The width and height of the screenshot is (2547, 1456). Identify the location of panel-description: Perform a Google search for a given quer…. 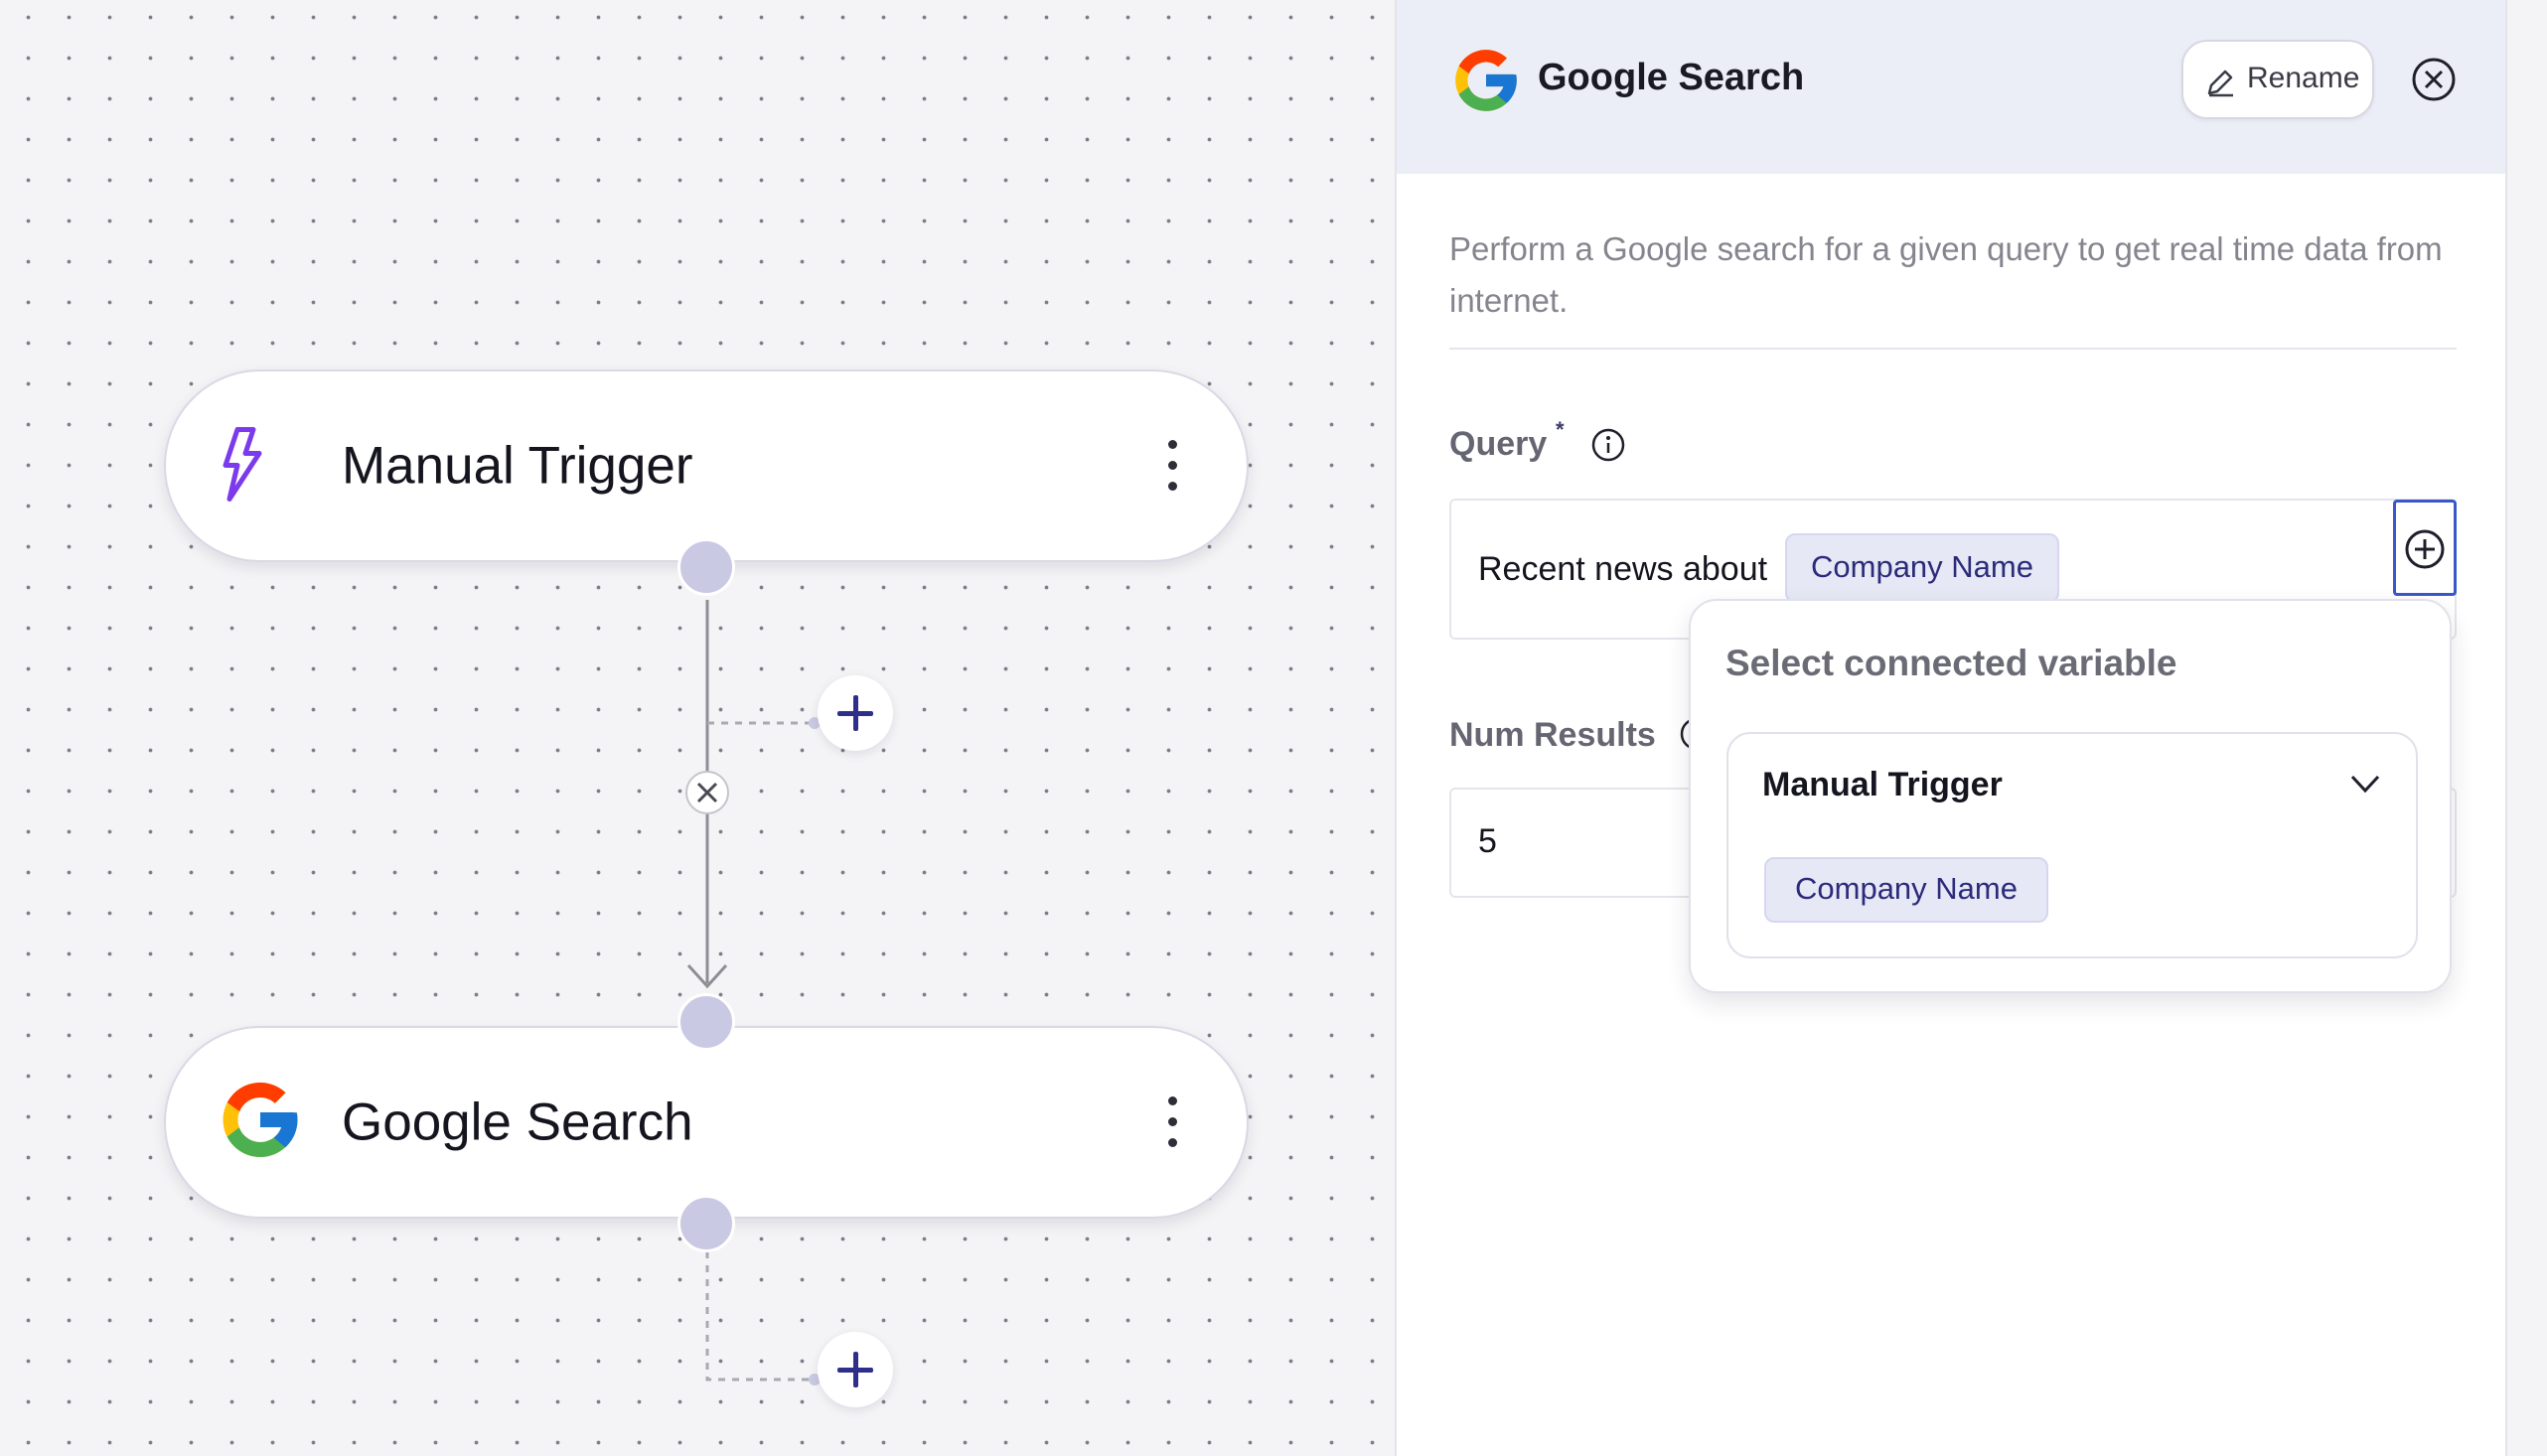
(1946, 275).